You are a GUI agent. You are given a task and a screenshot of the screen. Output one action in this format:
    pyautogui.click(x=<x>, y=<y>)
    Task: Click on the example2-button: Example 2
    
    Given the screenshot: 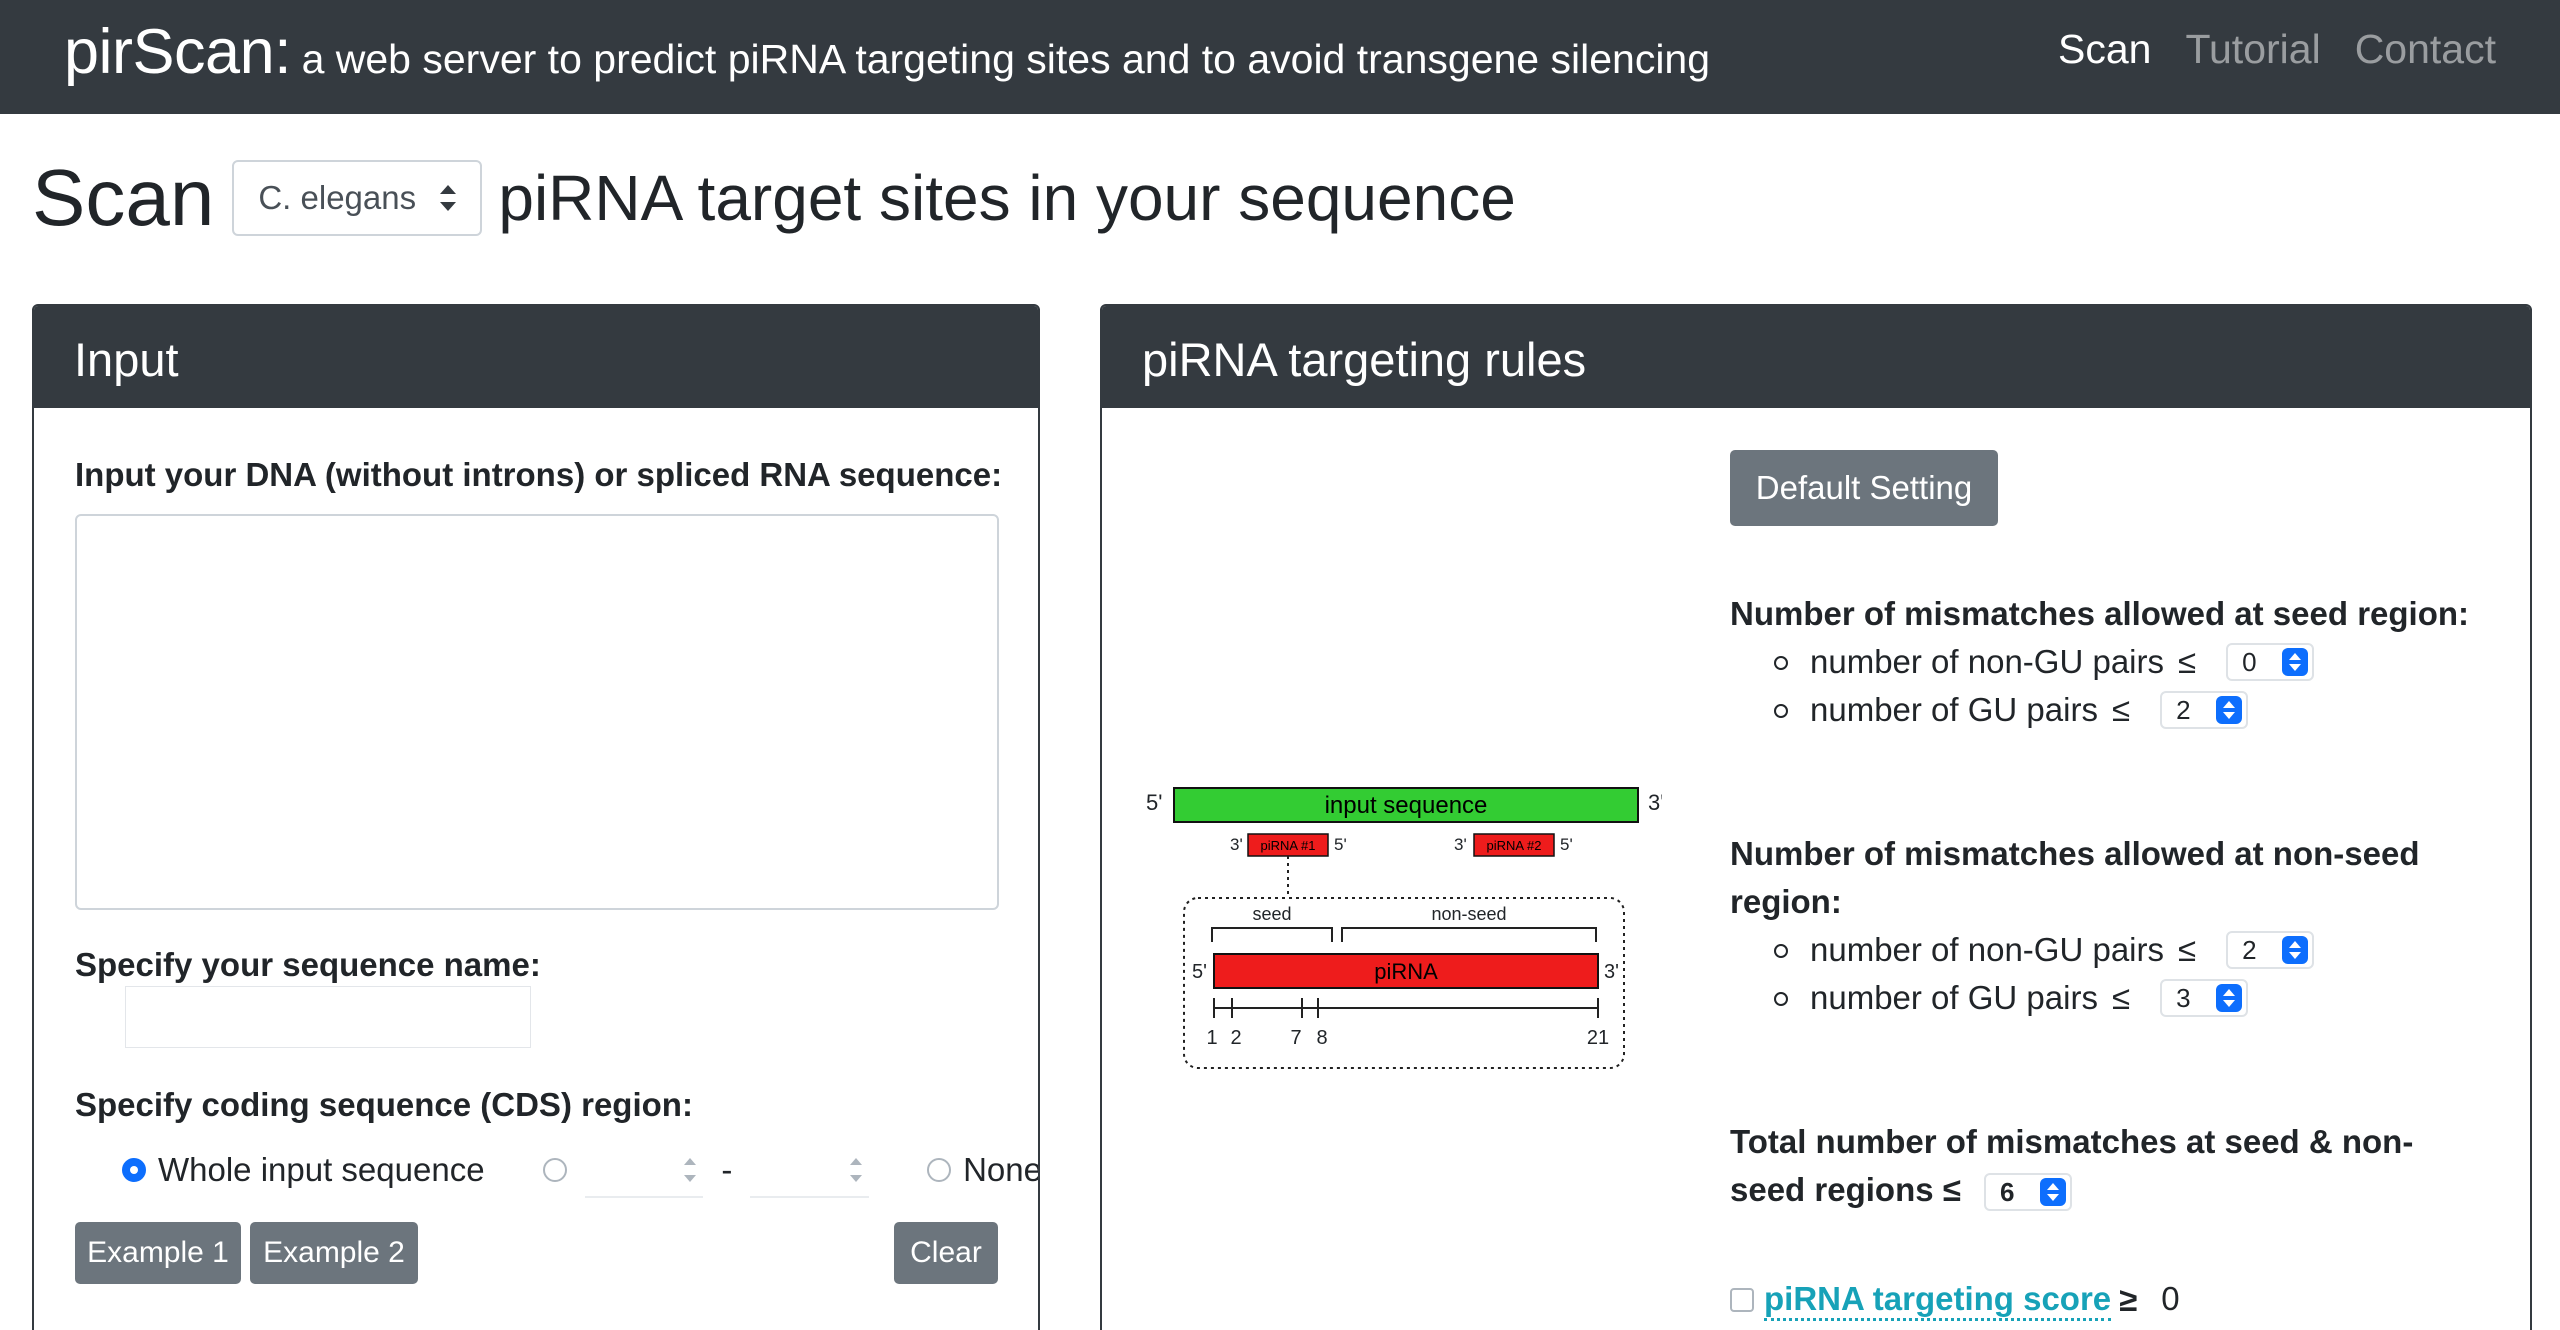 What is the action you would take?
    pyautogui.click(x=334, y=1253)
    